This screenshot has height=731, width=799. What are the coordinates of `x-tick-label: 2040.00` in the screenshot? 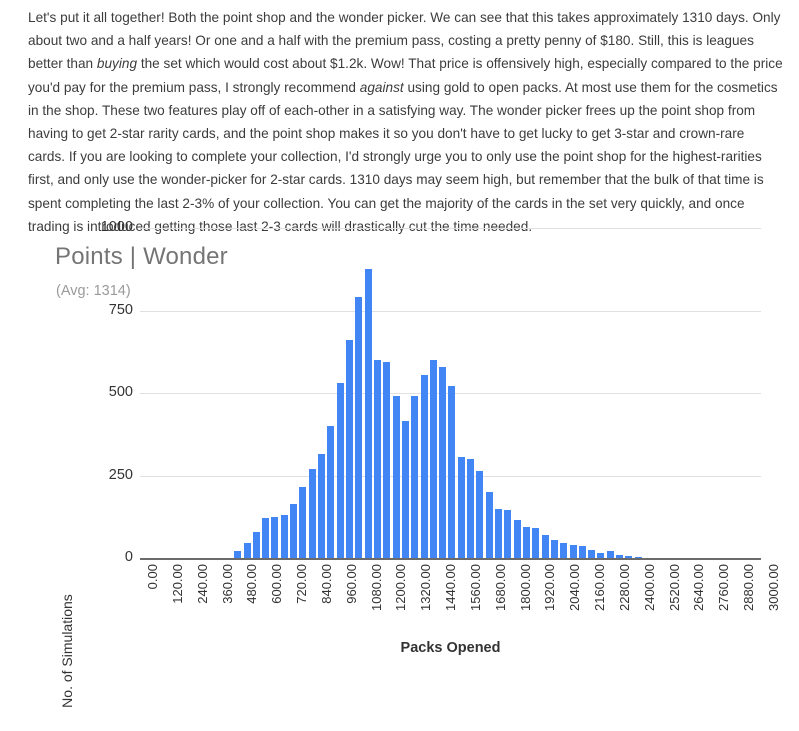 It's located at (575, 587).